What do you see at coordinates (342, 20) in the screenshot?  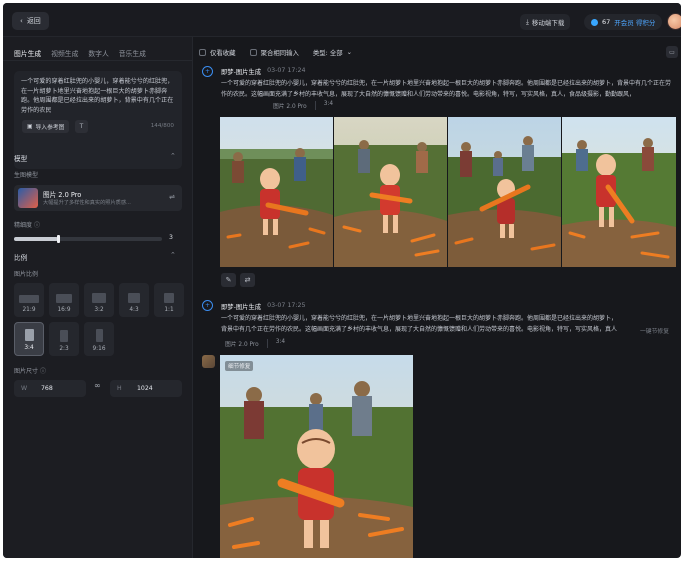 I see `top-bar: ‹ 返回 ⤓ 移动端下载 67 开会员 得积分` at bounding box center [342, 20].